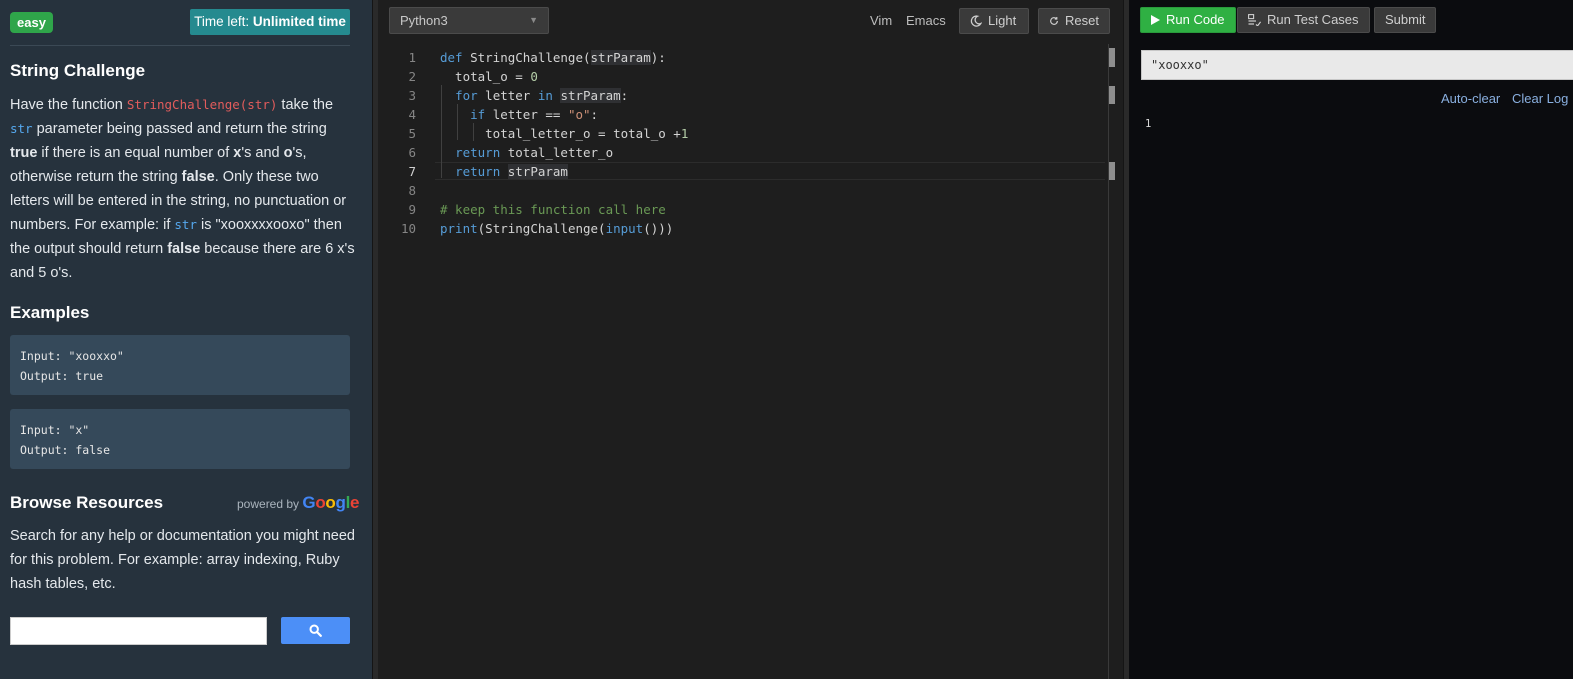  What do you see at coordinates (1002, 20) in the screenshot?
I see `light-label: Light` at bounding box center [1002, 20].